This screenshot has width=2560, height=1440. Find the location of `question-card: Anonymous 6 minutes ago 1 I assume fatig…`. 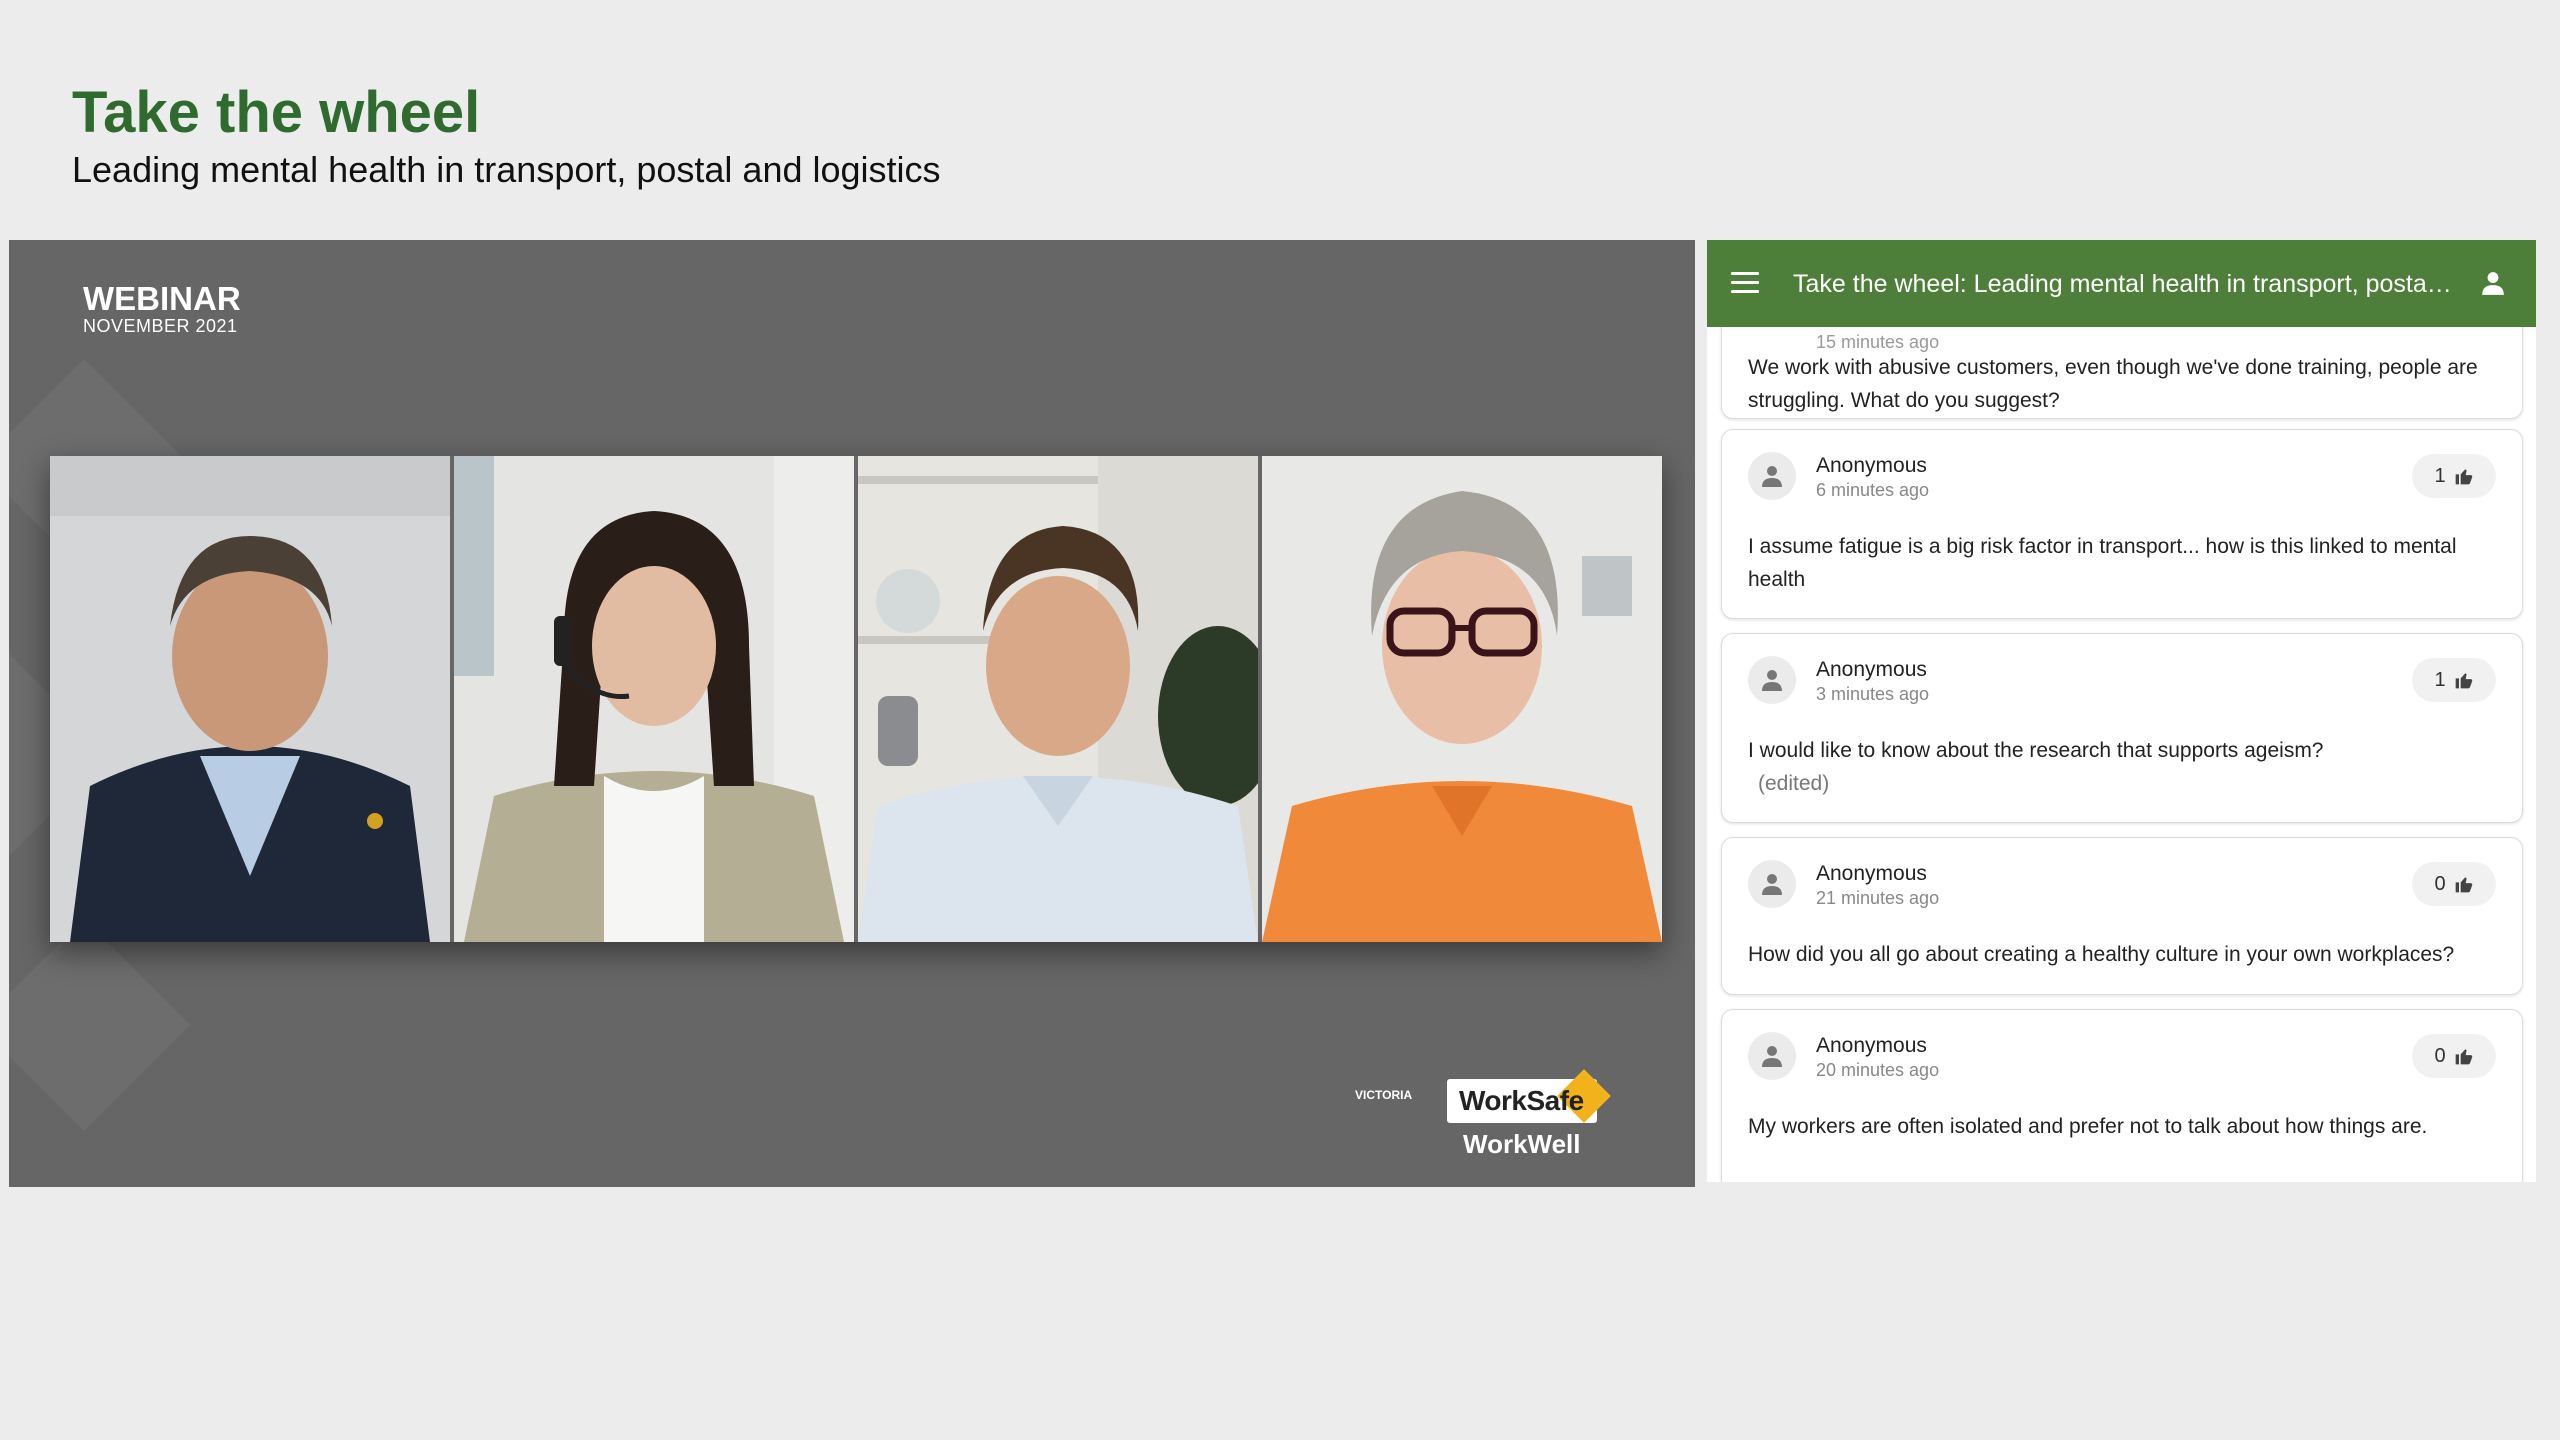

question-card: Anonymous 6 minutes ago 1 I assume fatig… is located at coordinates (2122, 524).